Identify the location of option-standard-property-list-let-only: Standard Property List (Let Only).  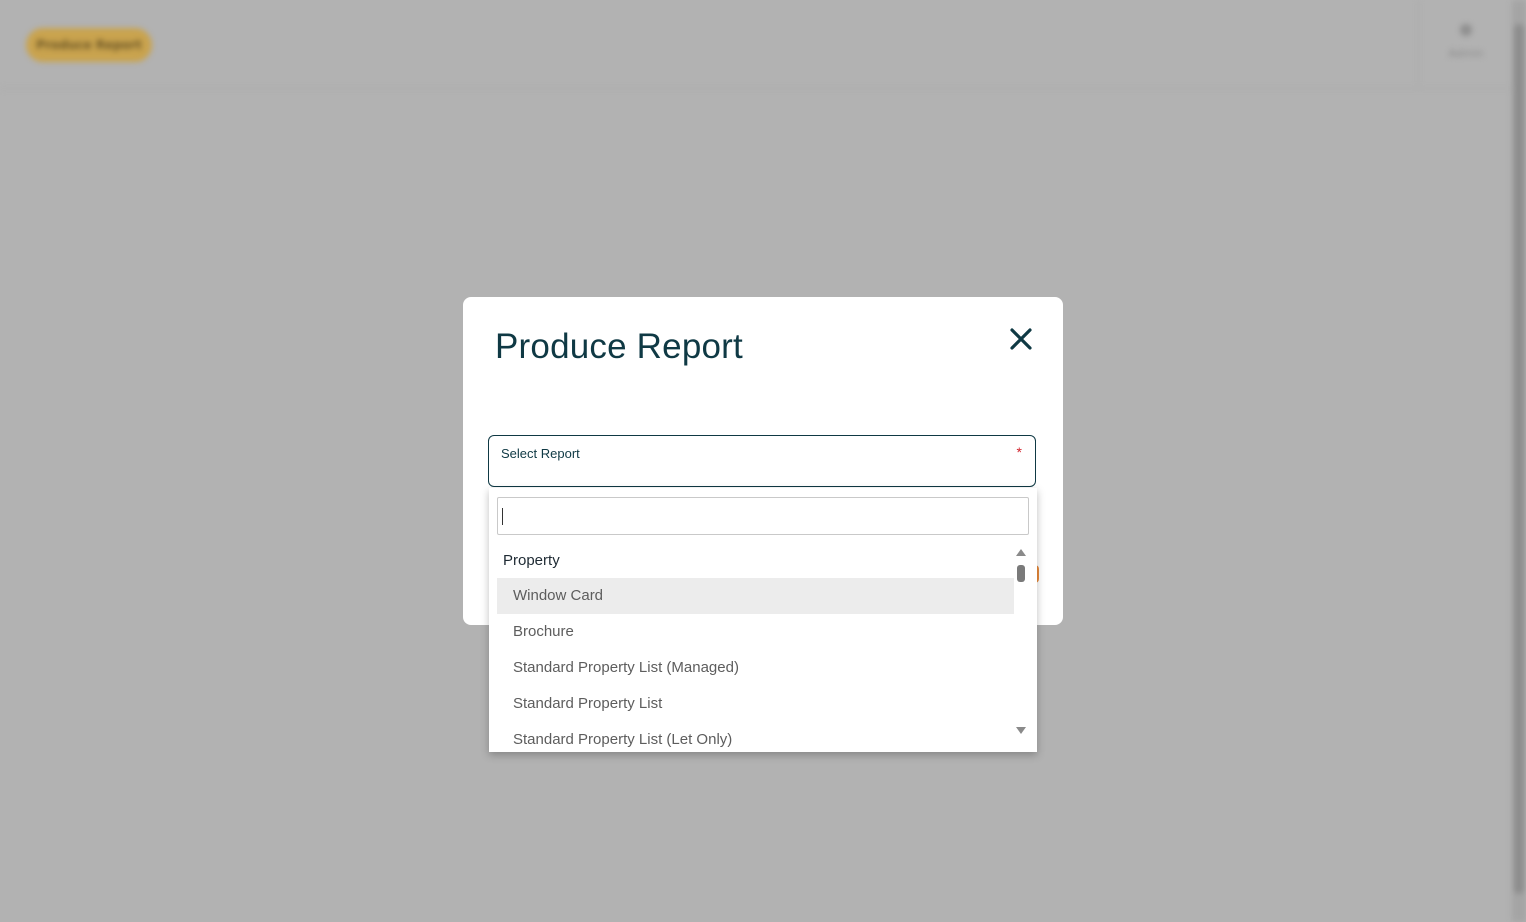
(755, 737).